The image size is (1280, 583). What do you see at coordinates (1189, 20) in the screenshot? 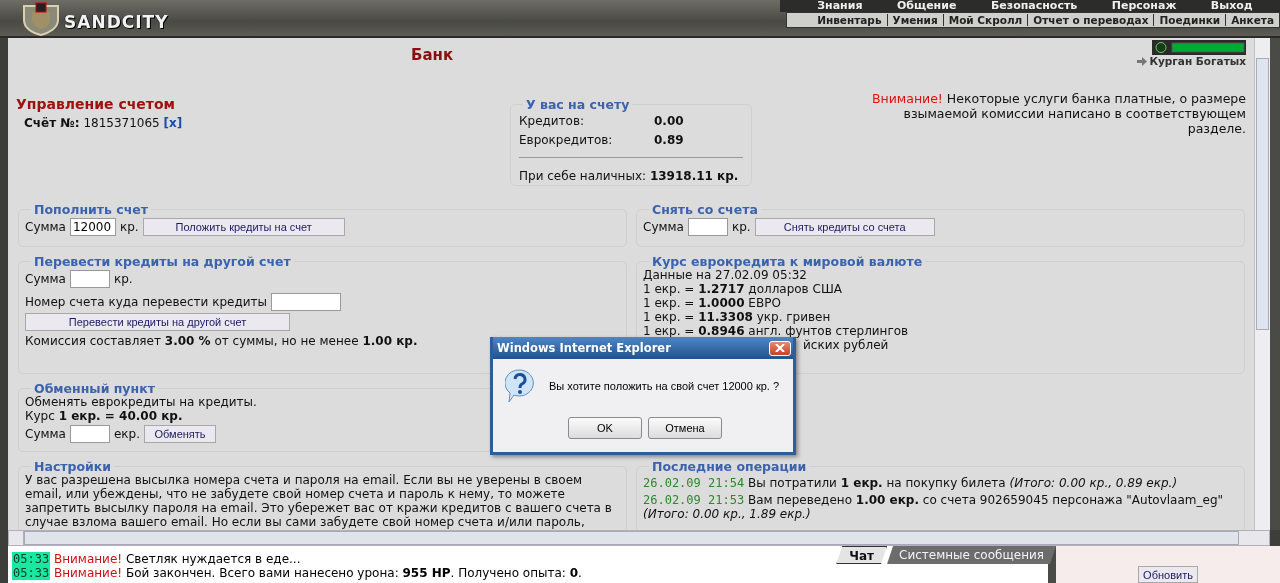
I see `submenu-link: Поединки` at bounding box center [1189, 20].